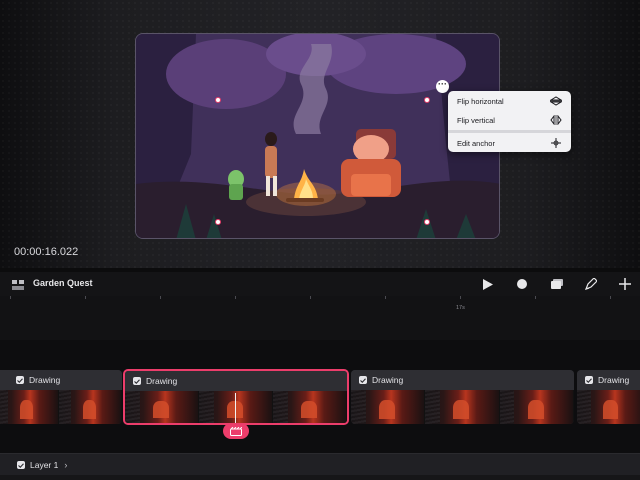  I want to click on clip-badge, so click(236, 431).